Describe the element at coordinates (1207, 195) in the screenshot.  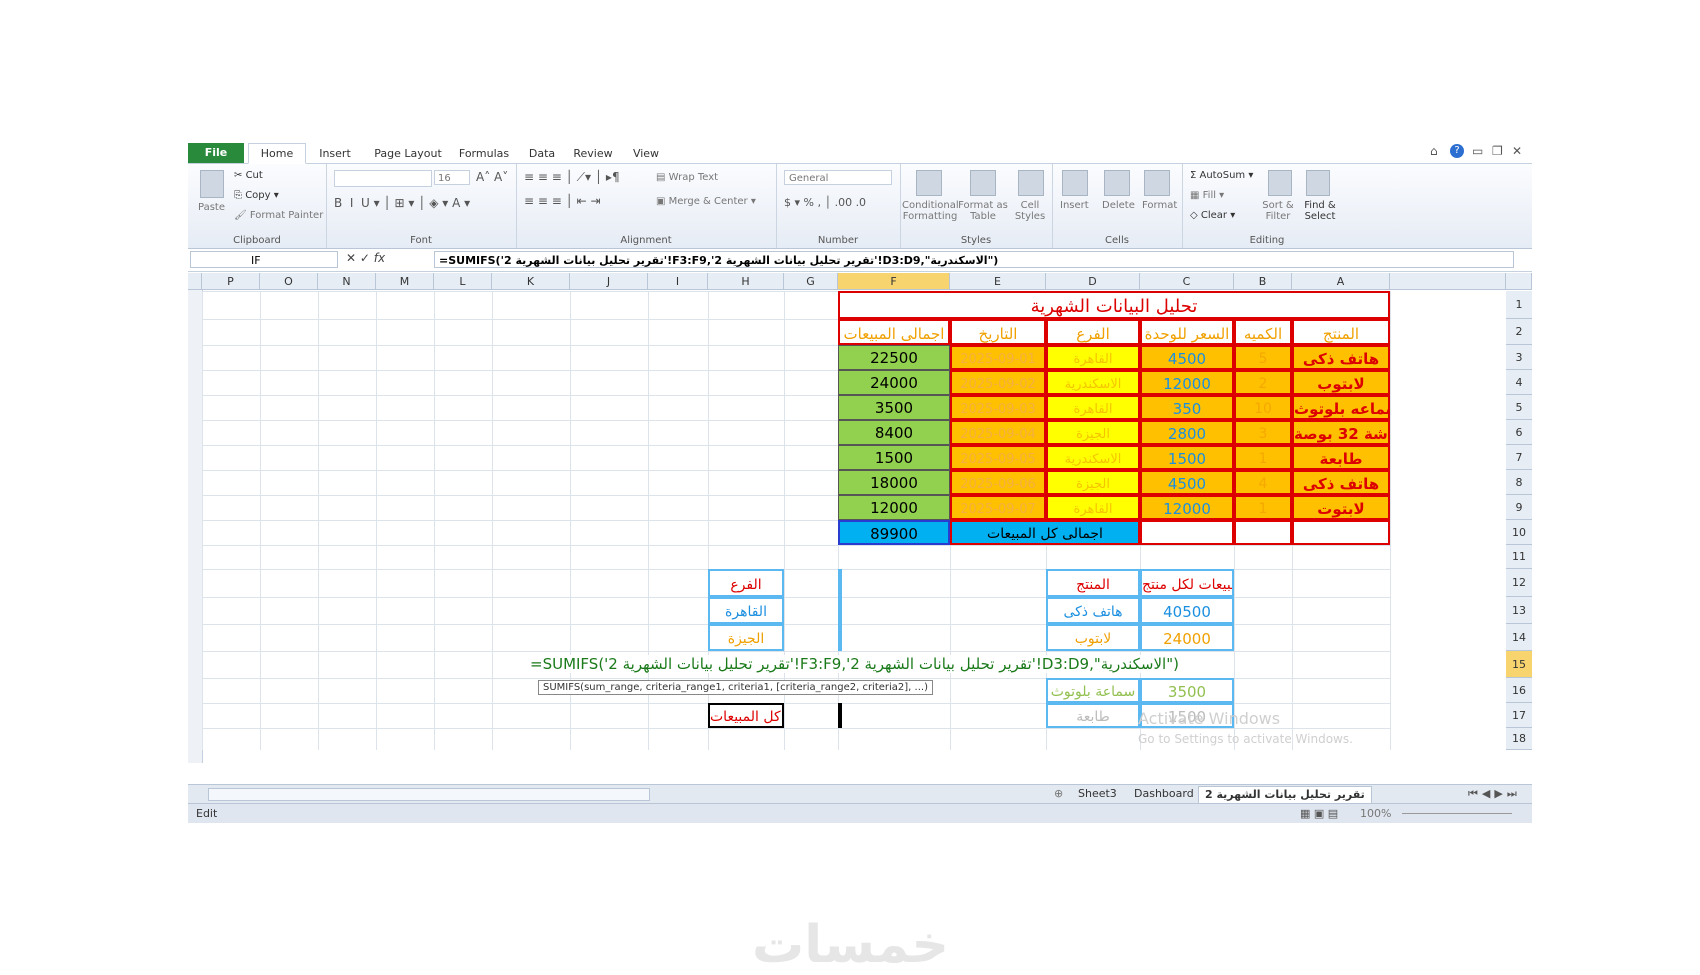
I see `fill-button: ▦ Fill ▾` at that location.